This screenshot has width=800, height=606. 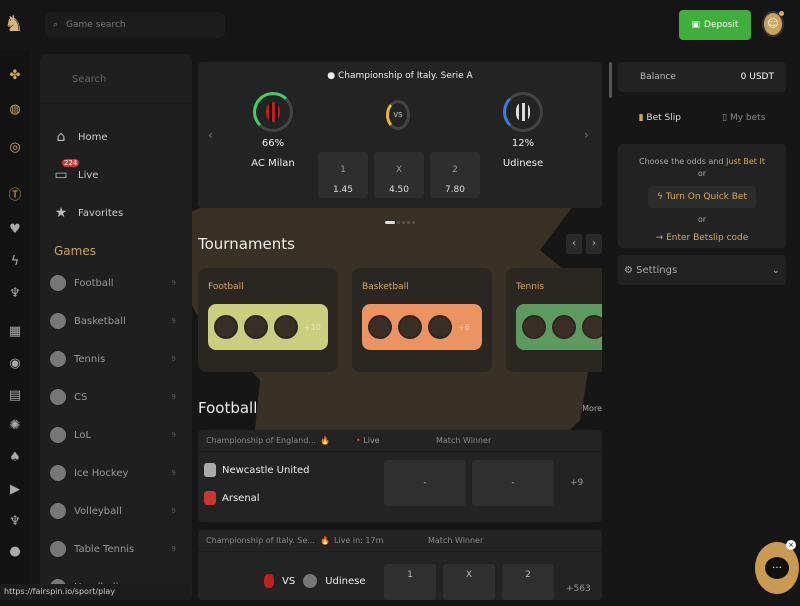 What do you see at coordinates (791, 545) in the screenshot?
I see `close-chat-icon: ×` at bounding box center [791, 545].